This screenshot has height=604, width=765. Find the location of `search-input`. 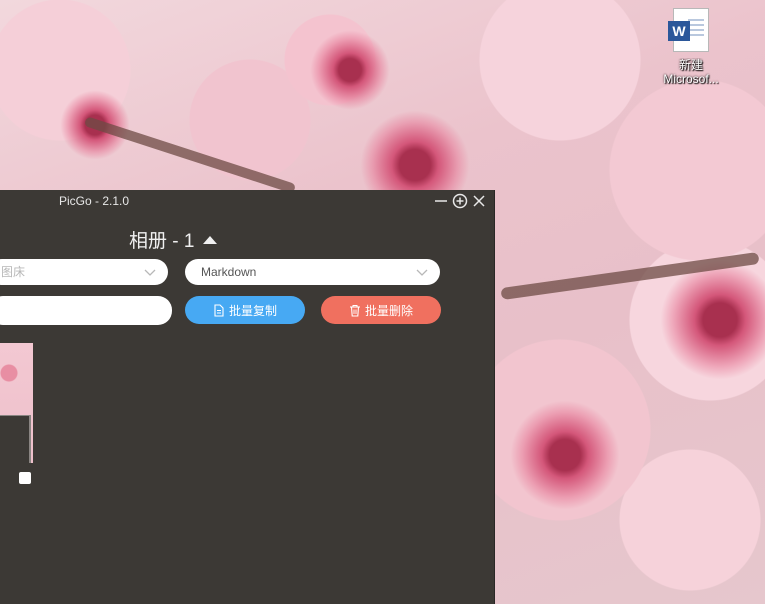

search-input is located at coordinates (86, 310).